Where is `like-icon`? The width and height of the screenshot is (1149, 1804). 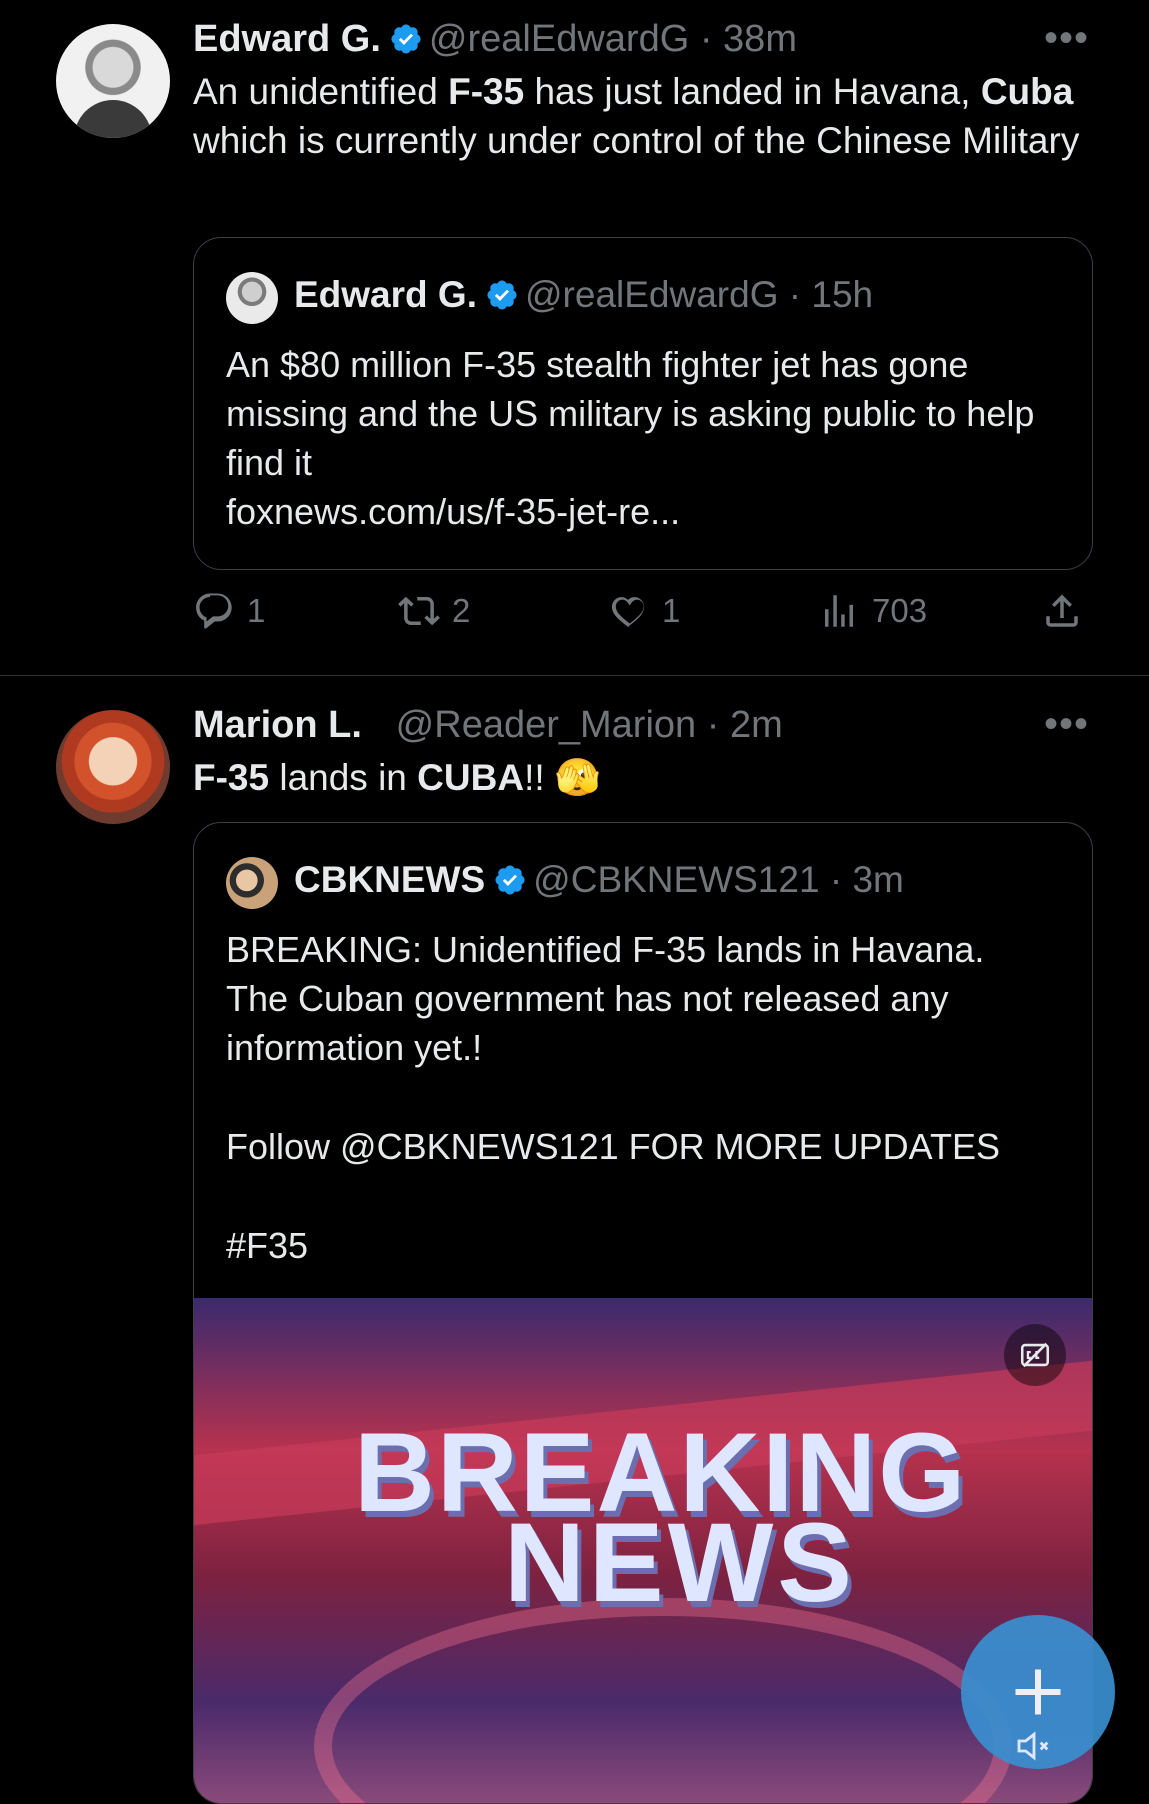 like-icon is located at coordinates (627, 612).